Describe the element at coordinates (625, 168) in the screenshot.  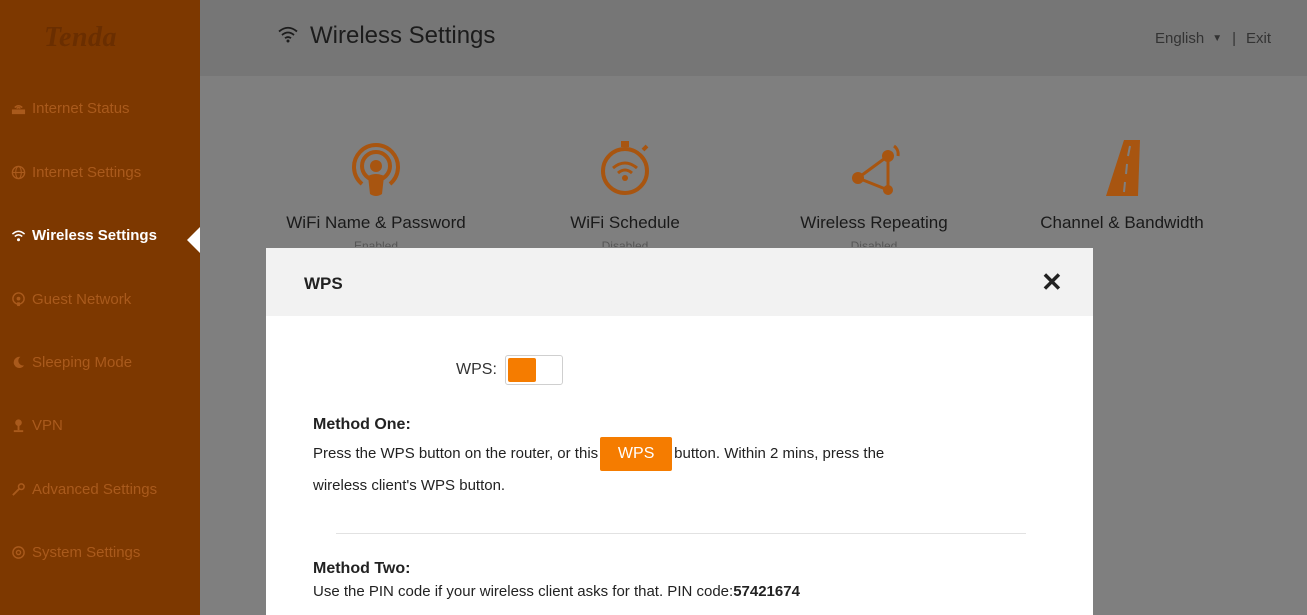
I see `schedule-icon` at that location.